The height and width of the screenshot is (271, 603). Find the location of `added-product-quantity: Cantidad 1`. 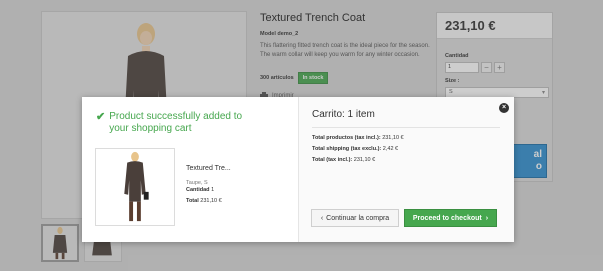

added-product-quantity: Cantidad 1 is located at coordinates (200, 190).